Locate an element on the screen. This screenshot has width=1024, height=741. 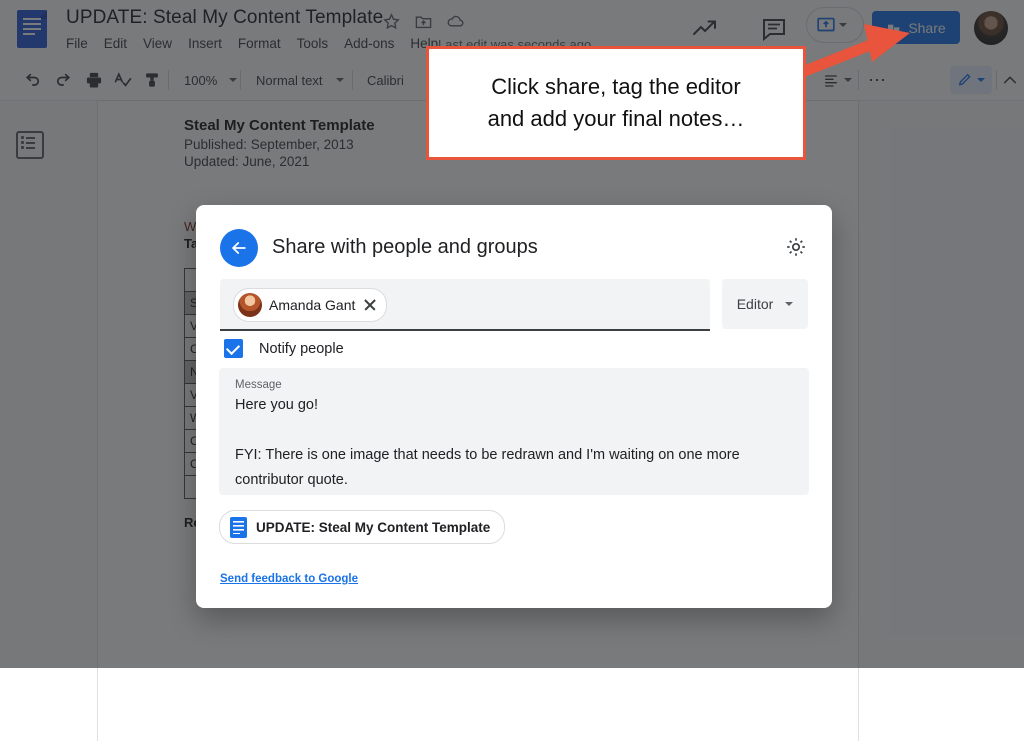
avatar is located at coordinates (250, 305).